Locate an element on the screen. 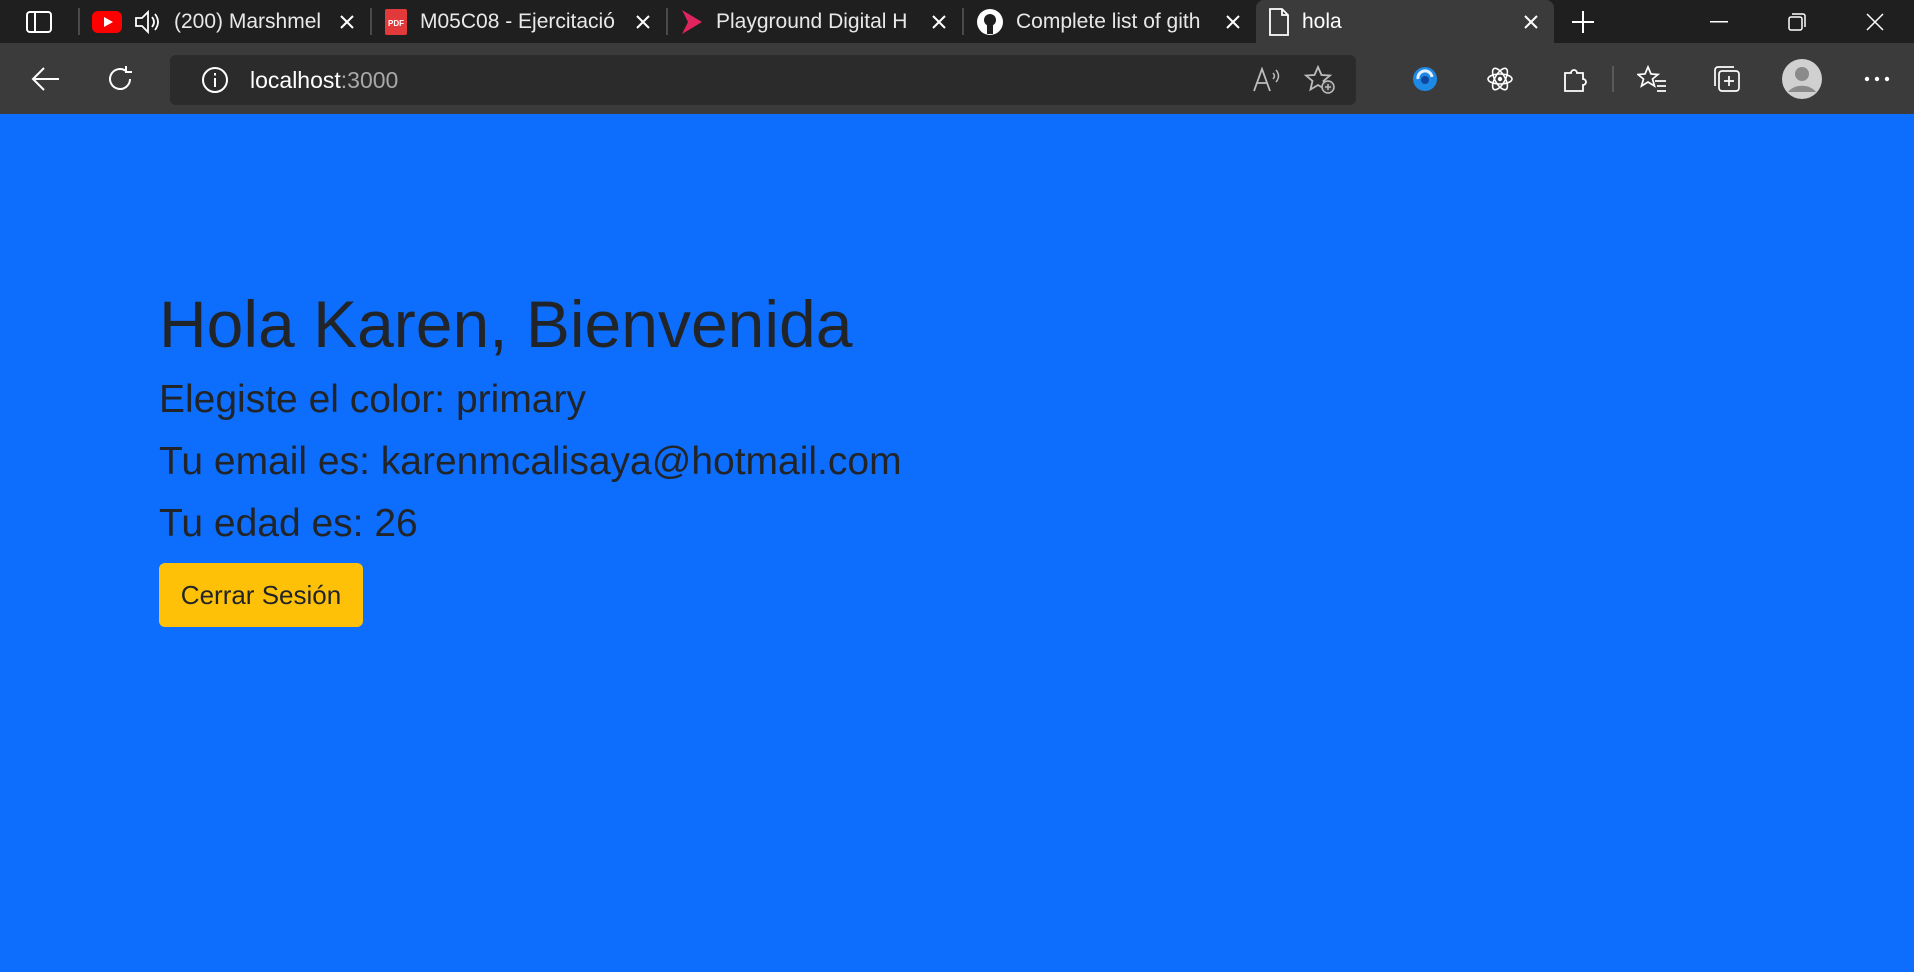  site-info-icon is located at coordinates (215, 80).